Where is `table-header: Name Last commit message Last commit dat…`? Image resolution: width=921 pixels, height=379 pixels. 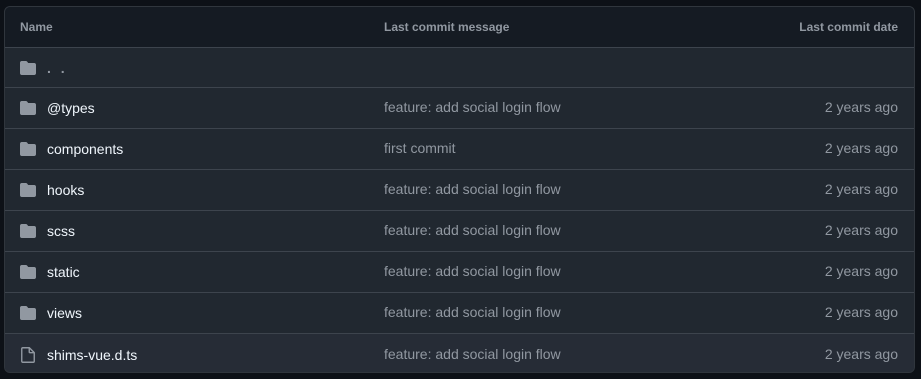 table-header: Name Last commit message Last commit dat… is located at coordinates (459, 27).